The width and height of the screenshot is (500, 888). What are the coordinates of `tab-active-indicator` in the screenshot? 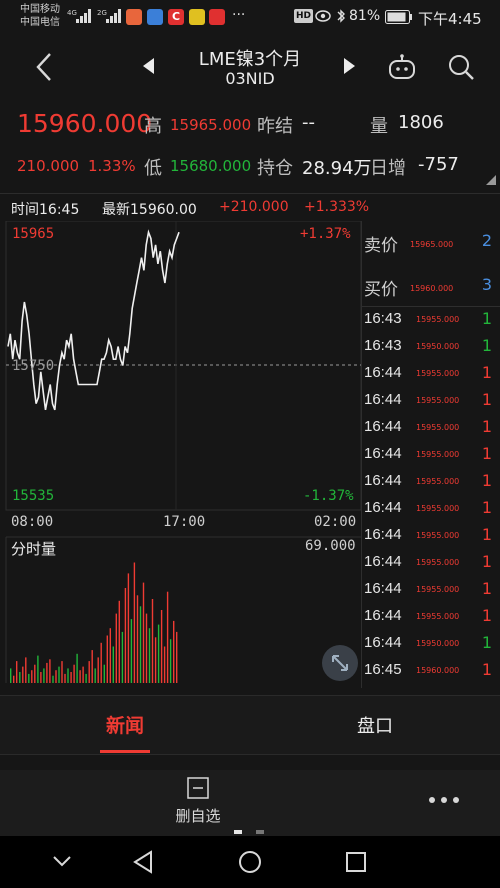 It's located at (125, 751).